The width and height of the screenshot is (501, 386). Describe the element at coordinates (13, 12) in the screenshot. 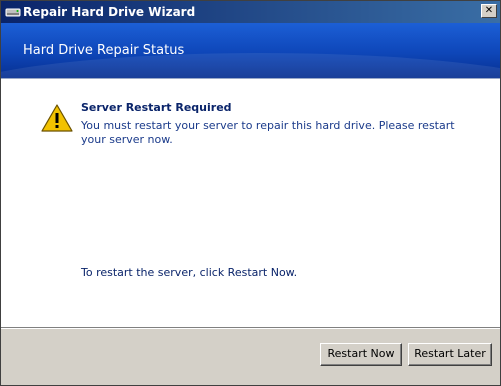

I see `hard-drive-icon` at that location.